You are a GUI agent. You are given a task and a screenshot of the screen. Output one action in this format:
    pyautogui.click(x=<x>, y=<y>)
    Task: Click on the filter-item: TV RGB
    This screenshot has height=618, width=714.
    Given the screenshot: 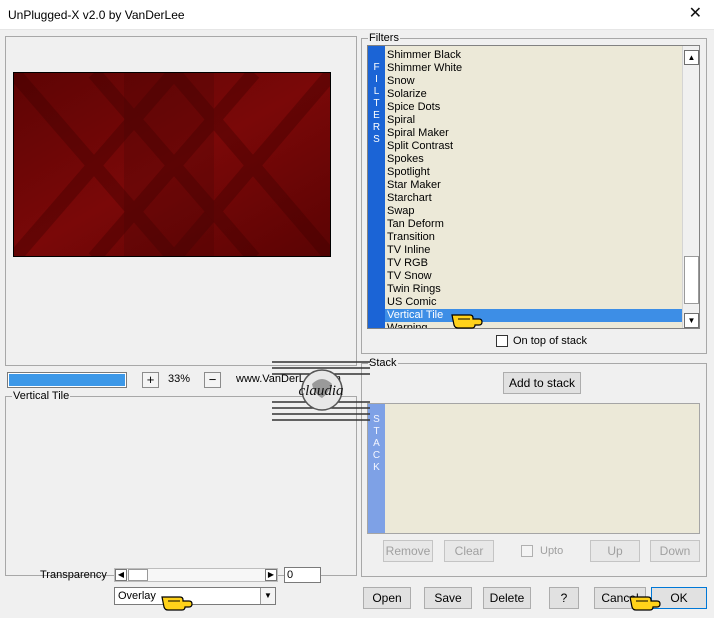 What is the action you would take?
    pyautogui.click(x=533, y=263)
    